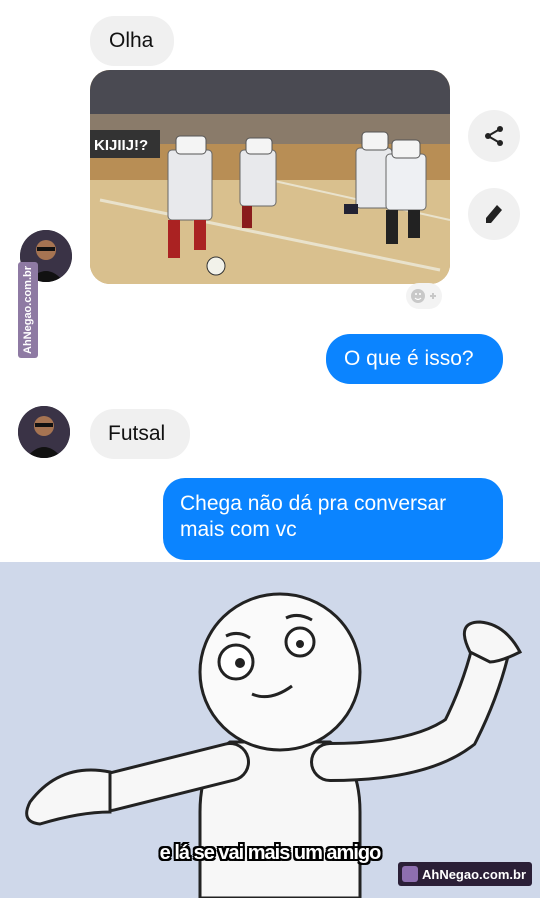 This screenshot has width=540, height=898. What do you see at coordinates (313, 503) in the screenshot?
I see `message-text-line-1: Chega não dá pra conversar` at bounding box center [313, 503].